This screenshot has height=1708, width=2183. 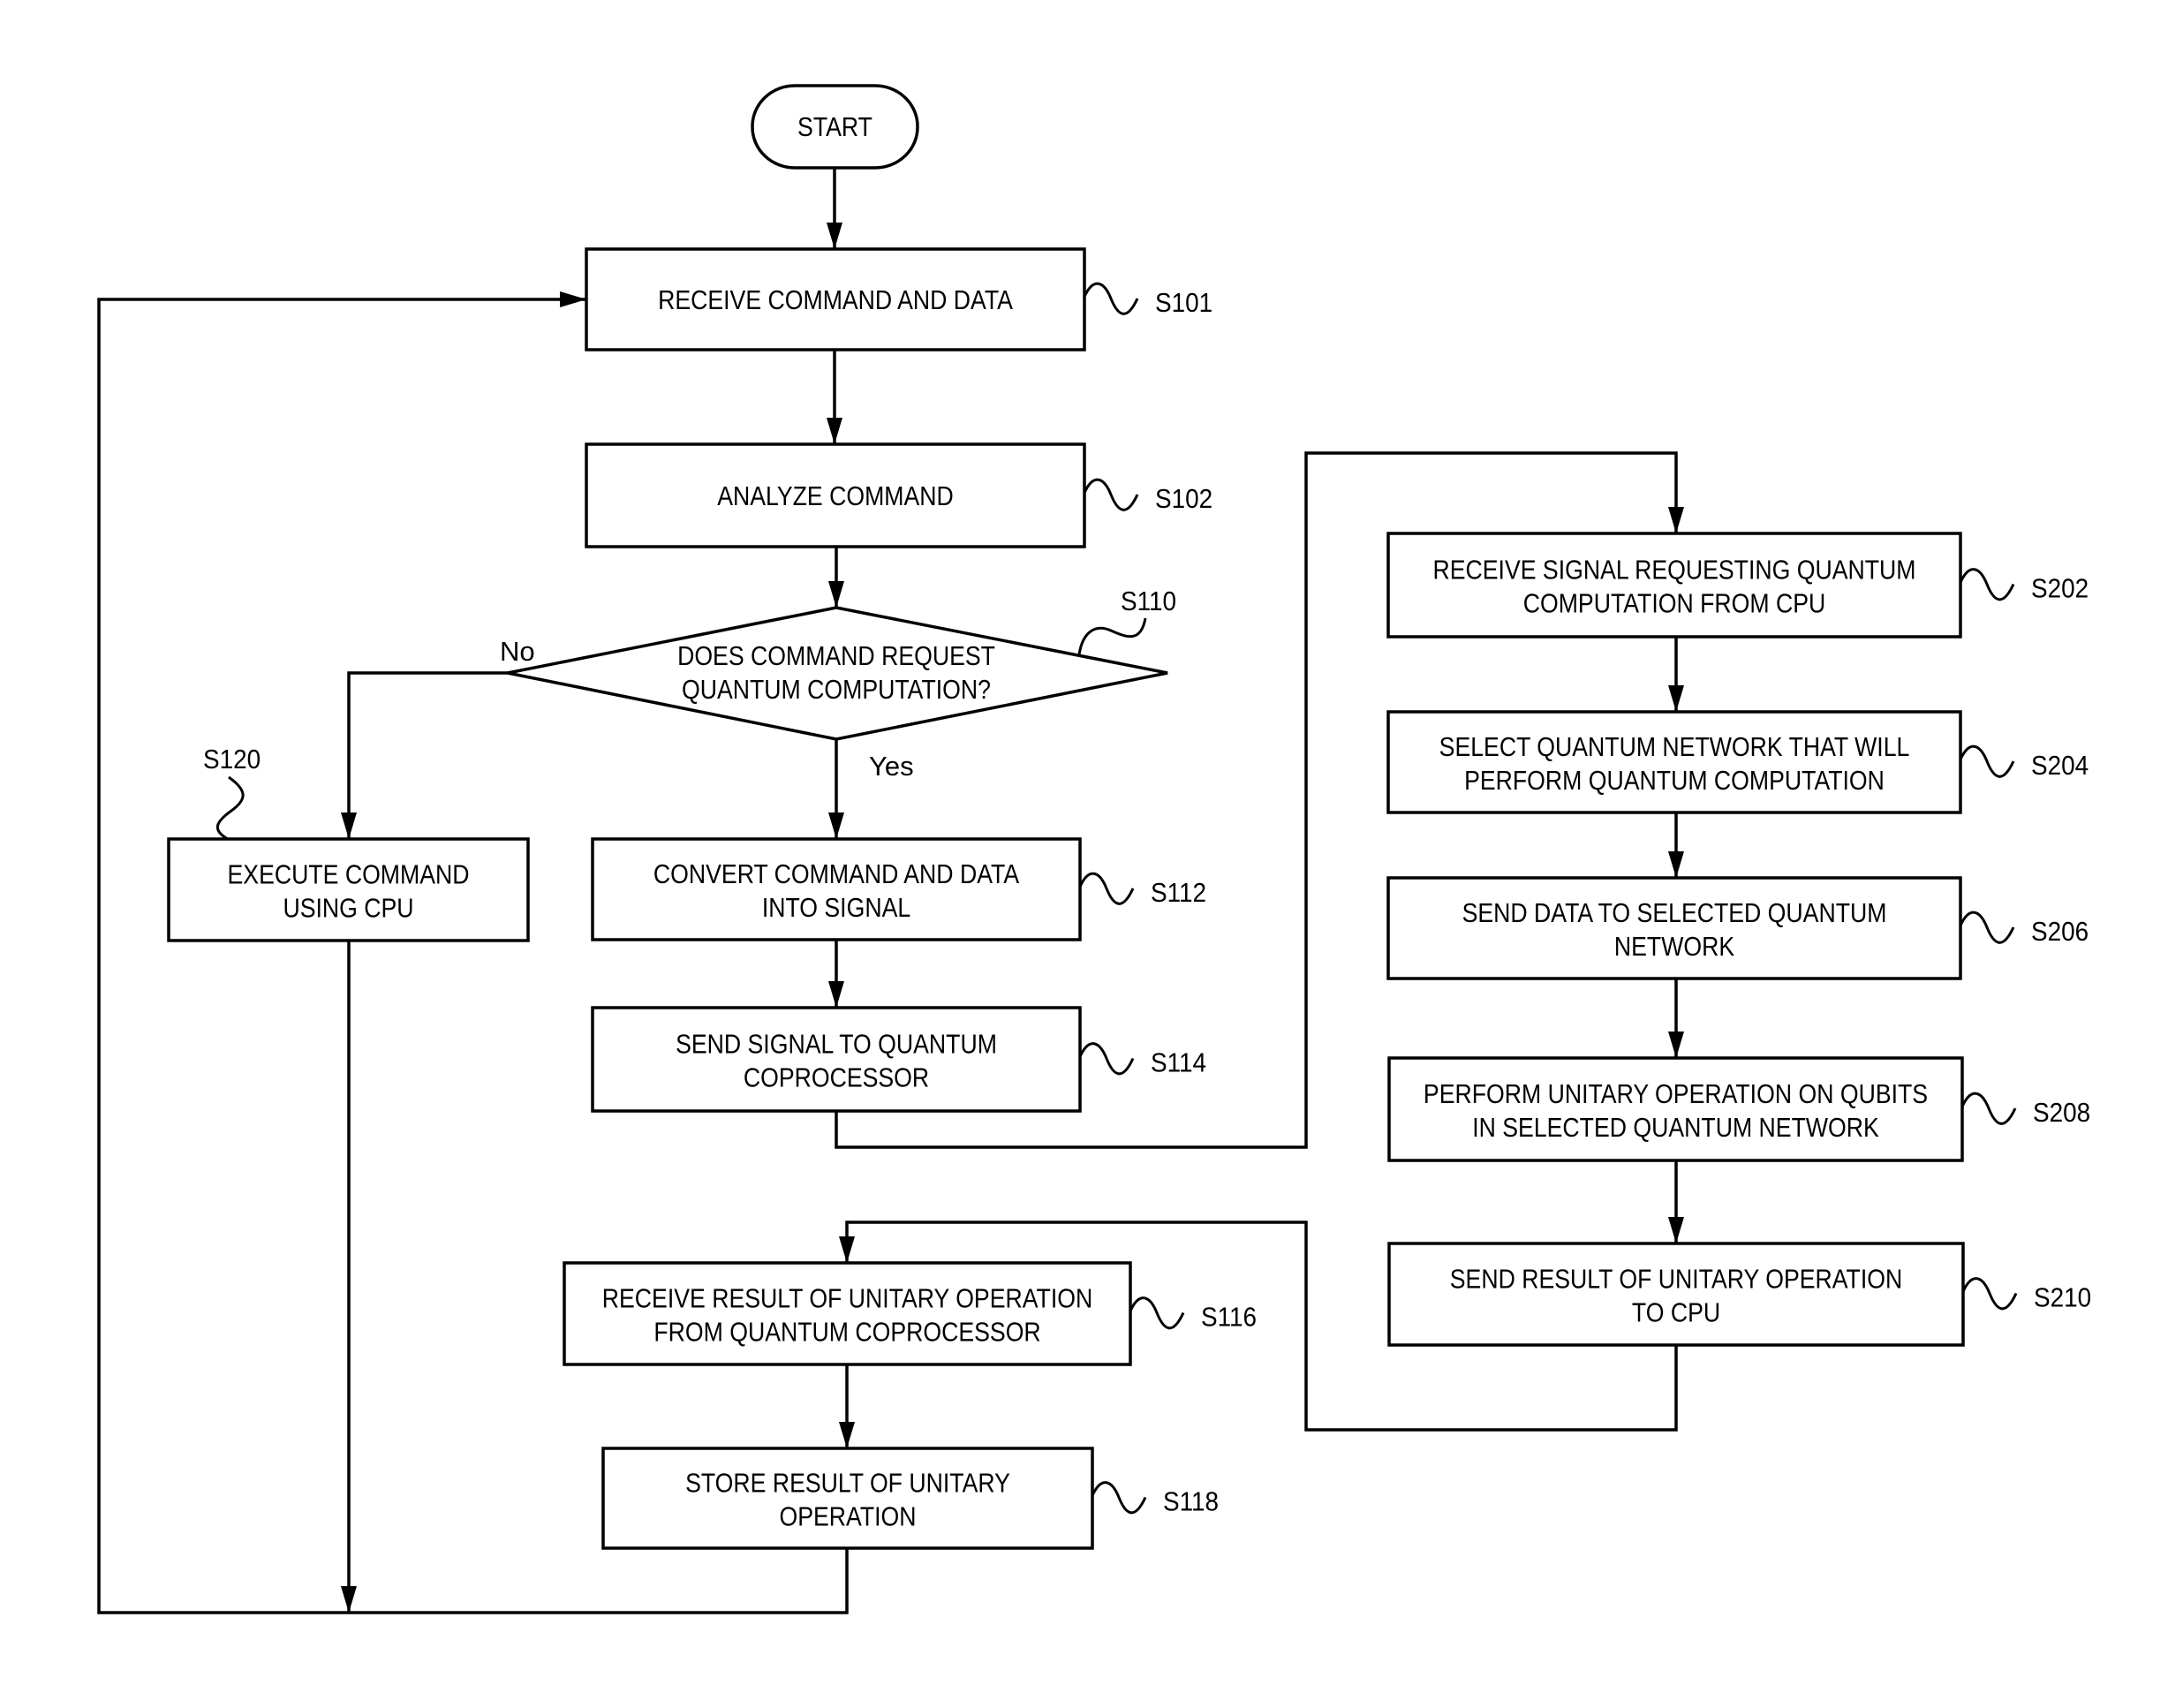 What do you see at coordinates (2060, 932) in the screenshot?
I see `step-label: S206` at bounding box center [2060, 932].